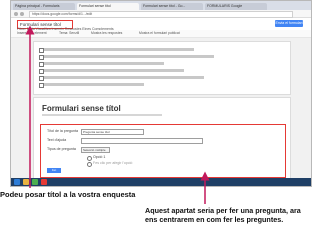 Image resolution: width=320 pixels, height=240 pixels. What do you see at coordinates (142, 141) in the screenshot?
I see `help-text-input` at bounding box center [142, 141].